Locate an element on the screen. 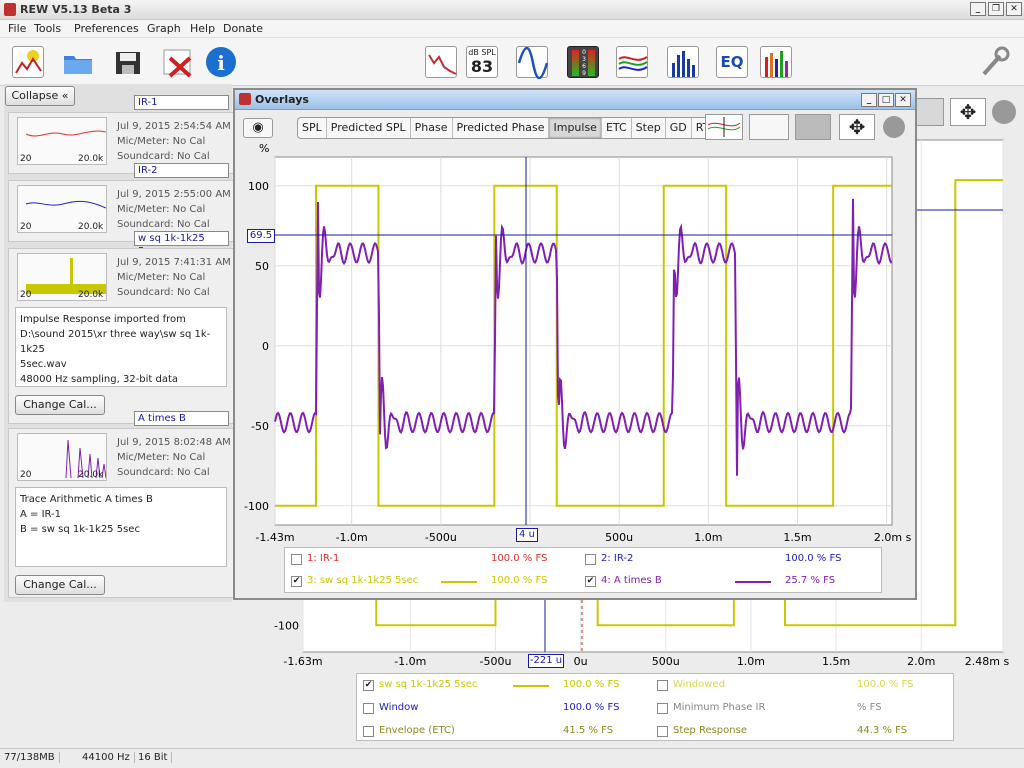 Image resolution: width=1024 pixels, height=768 pixels. overlays-legend-checkbox-4: ✔ is located at coordinates (590, 581).